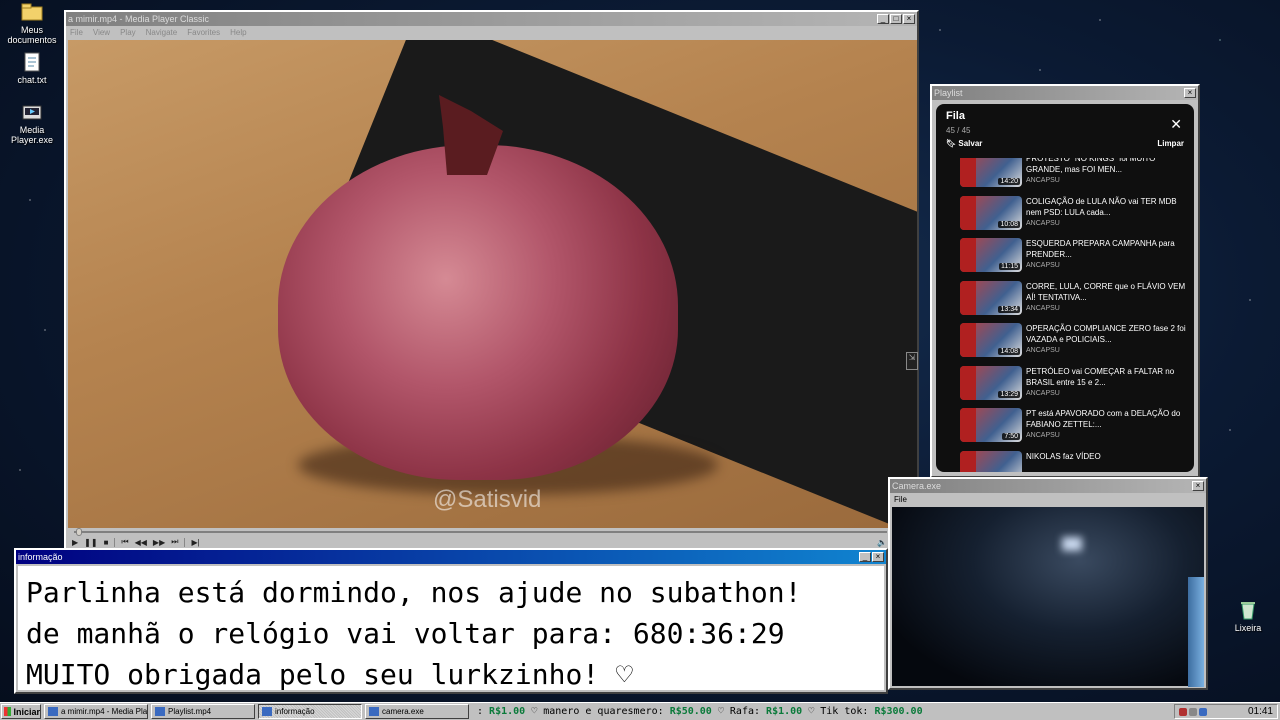 The image size is (1280, 720). I want to click on save-button: 🔖︎ Salvar, so click(964, 143).